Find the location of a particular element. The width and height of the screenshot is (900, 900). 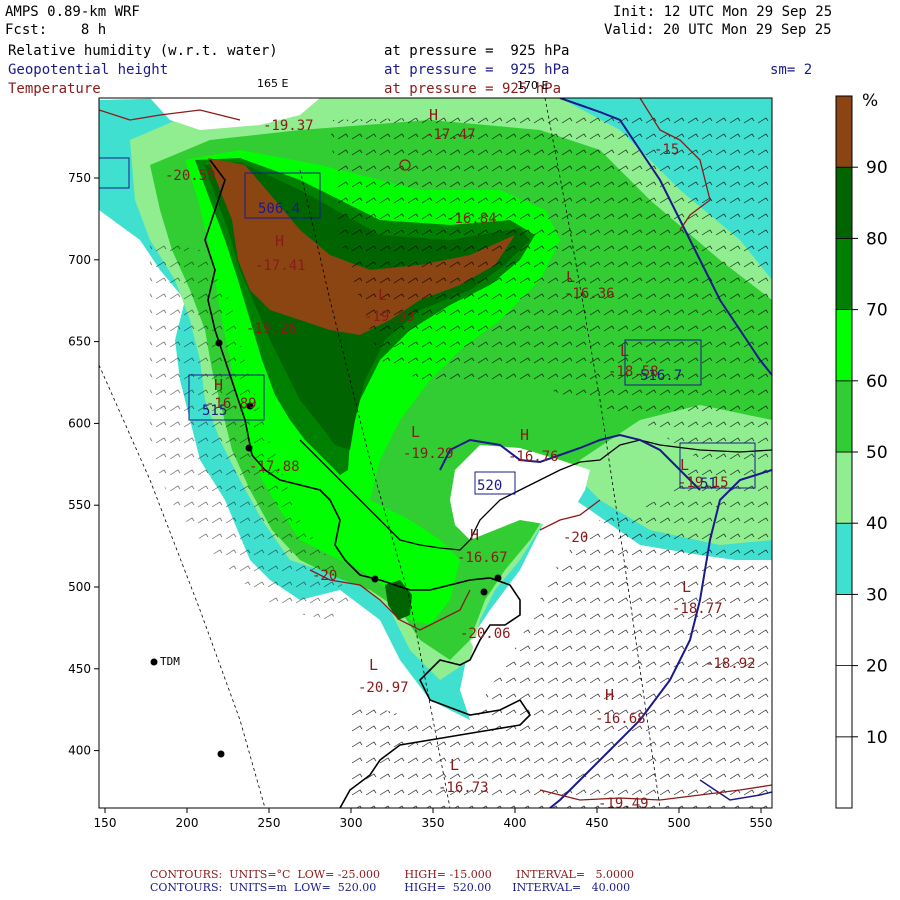

temp-label: -19.49 is located at coordinates (623, 804).